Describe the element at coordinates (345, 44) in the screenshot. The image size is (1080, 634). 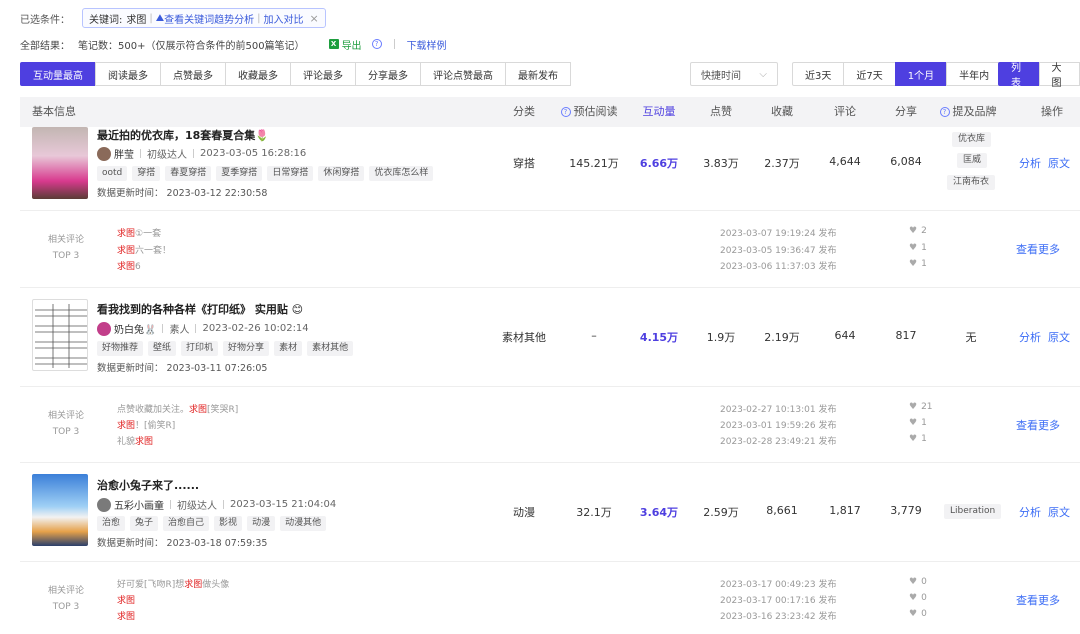
I see `export-button: X 导出` at that location.